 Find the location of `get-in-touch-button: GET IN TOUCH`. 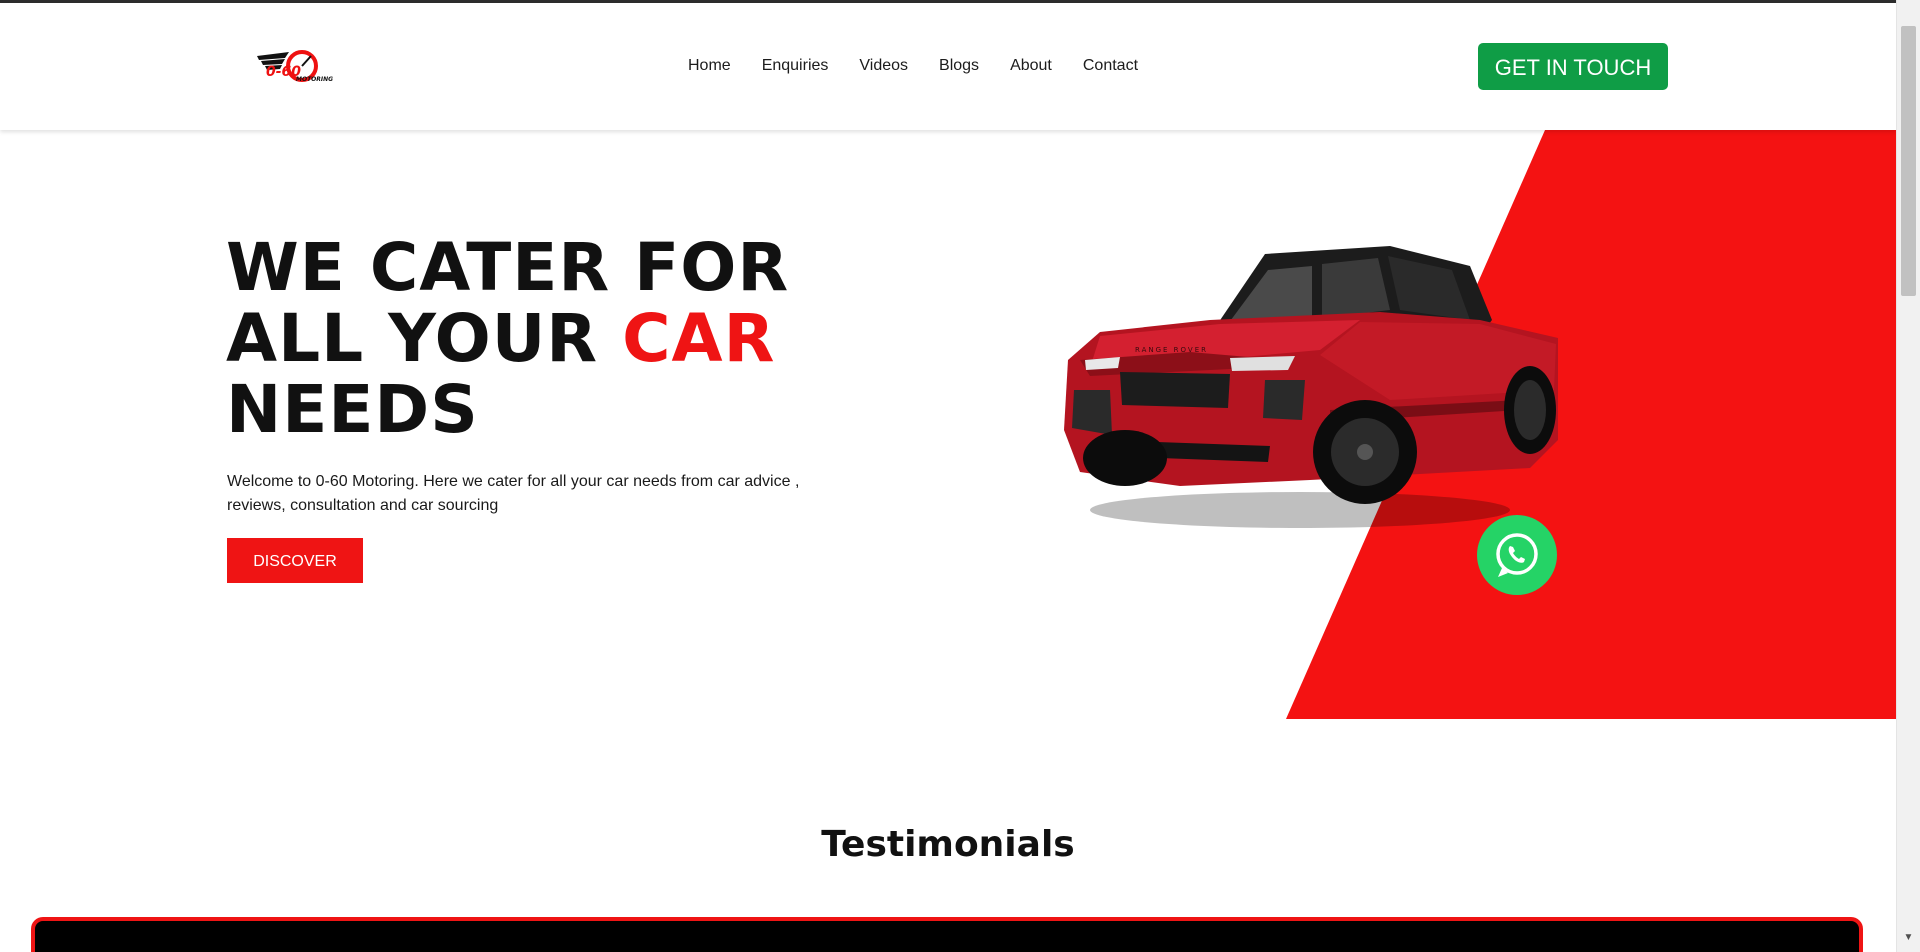

get-in-touch-button: GET IN TOUCH is located at coordinates (1573, 66).